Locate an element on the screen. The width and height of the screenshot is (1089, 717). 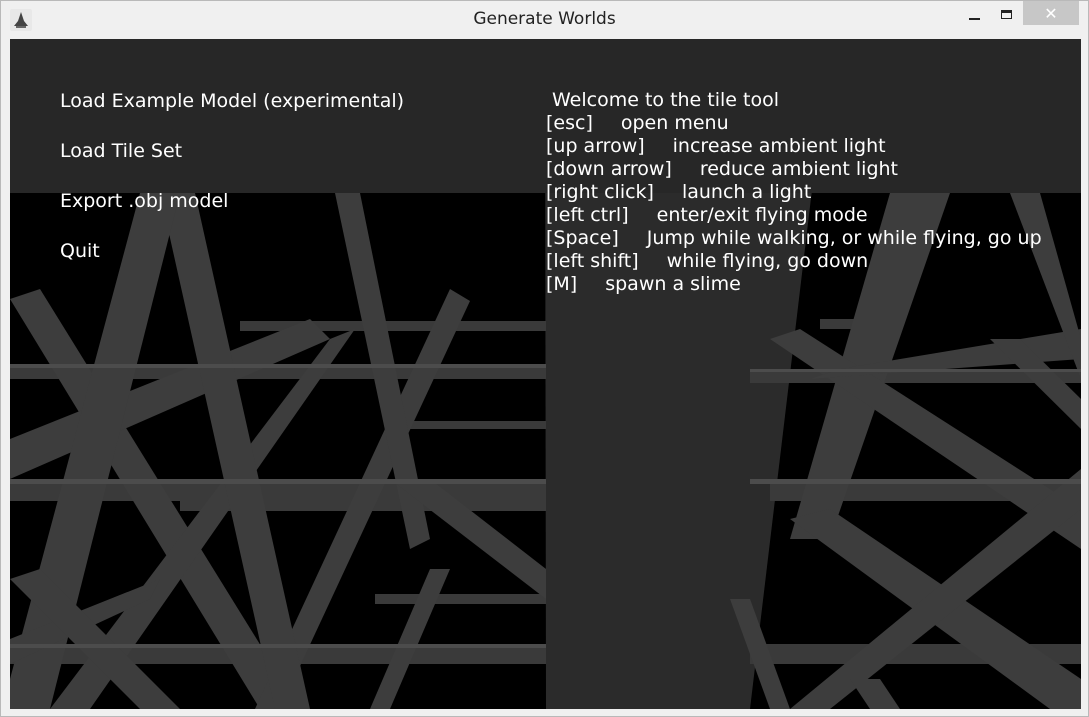
minimize-button is located at coordinates (974, 14).